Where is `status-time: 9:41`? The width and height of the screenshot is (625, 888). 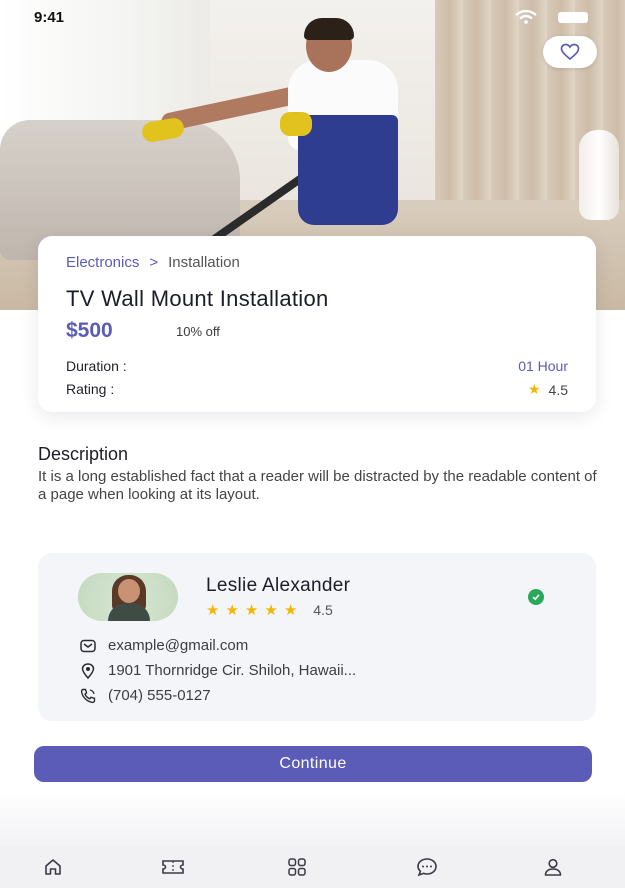 status-time: 9:41 is located at coordinates (49, 17).